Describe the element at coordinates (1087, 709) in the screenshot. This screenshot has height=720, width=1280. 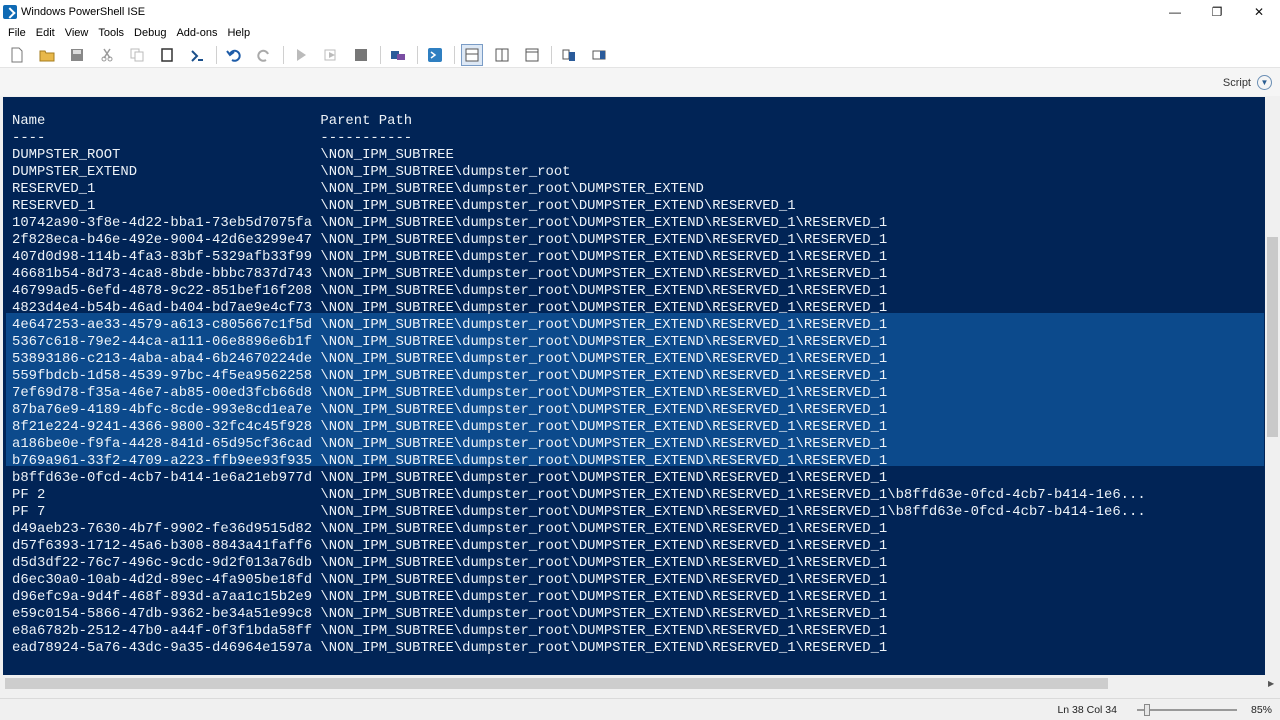
I see `cursor-position: Ln 38 Col 34` at that location.